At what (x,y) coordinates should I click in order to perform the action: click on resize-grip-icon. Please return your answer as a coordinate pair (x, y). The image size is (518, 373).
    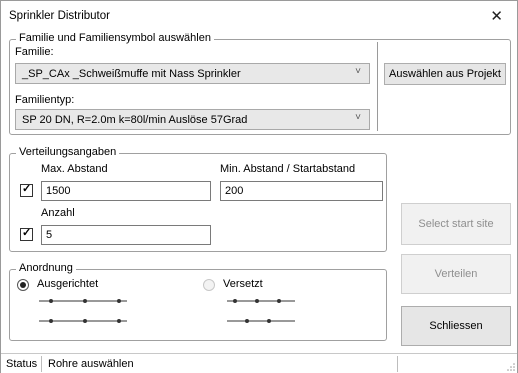
    Looking at the image, I should click on (511, 367).